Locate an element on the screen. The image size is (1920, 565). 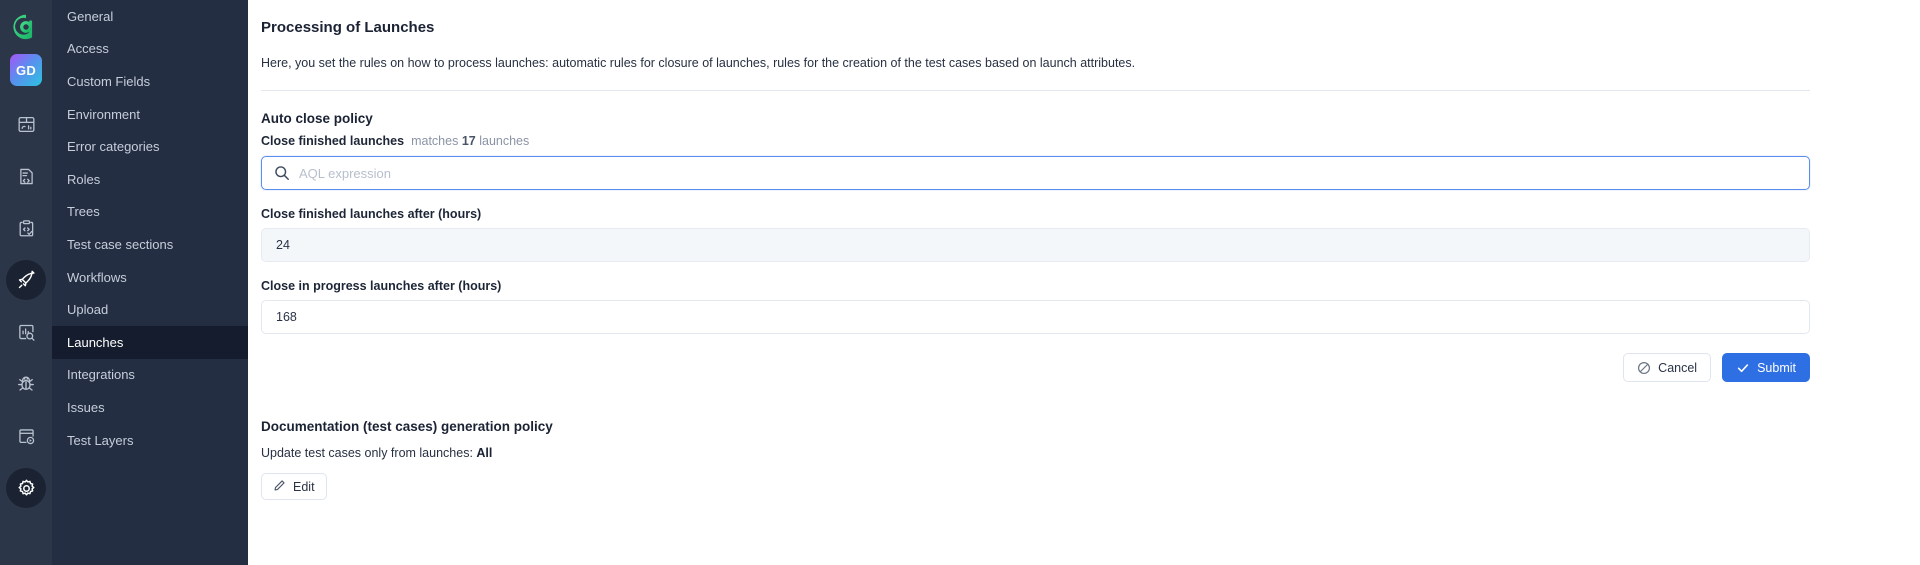
sidebar-item-test-case-sections: Test case sections is located at coordinates (150, 244).